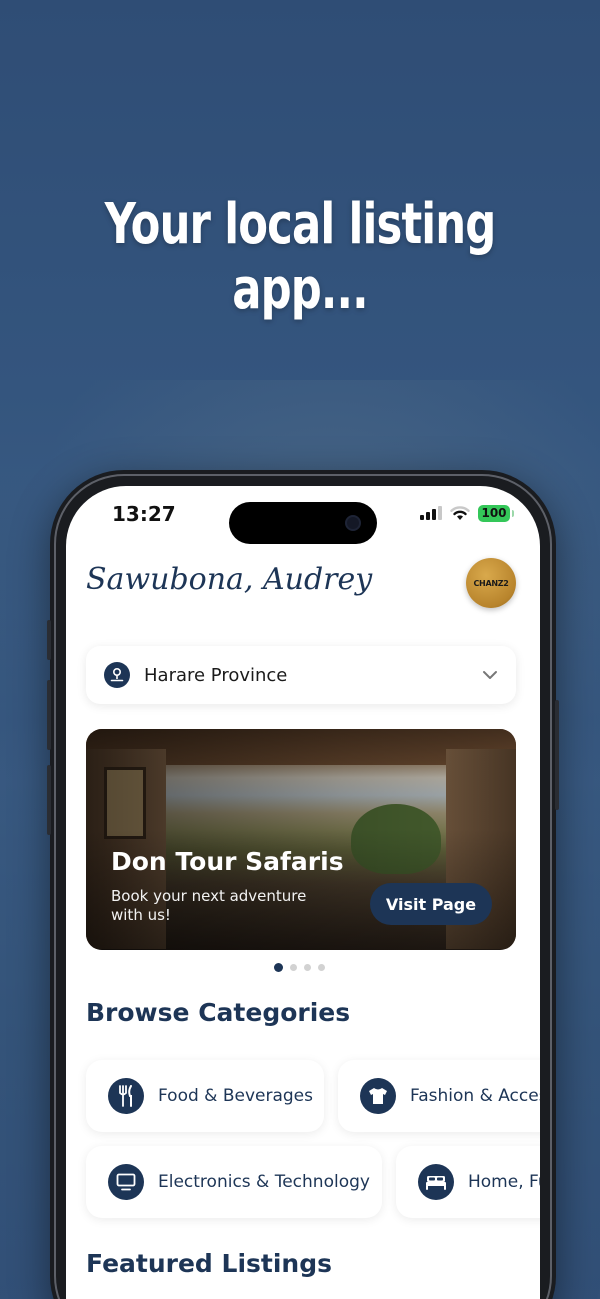 This screenshot has height=1299, width=600. What do you see at coordinates (378, 1096) in the screenshot?
I see `tshirt-icon` at bounding box center [378, 1096].